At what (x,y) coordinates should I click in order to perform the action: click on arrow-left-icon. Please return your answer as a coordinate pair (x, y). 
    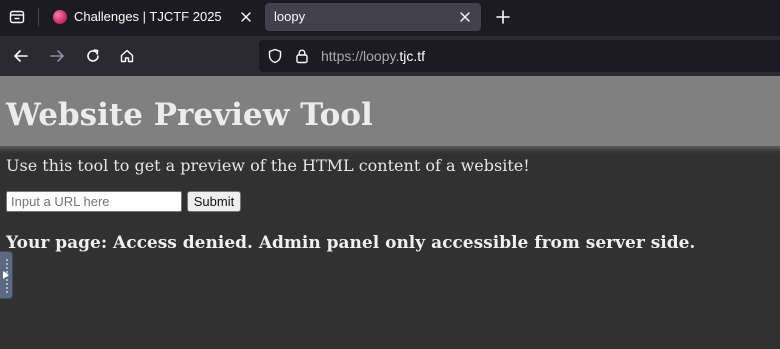
    Looking at the image, I should click on (21, 56).